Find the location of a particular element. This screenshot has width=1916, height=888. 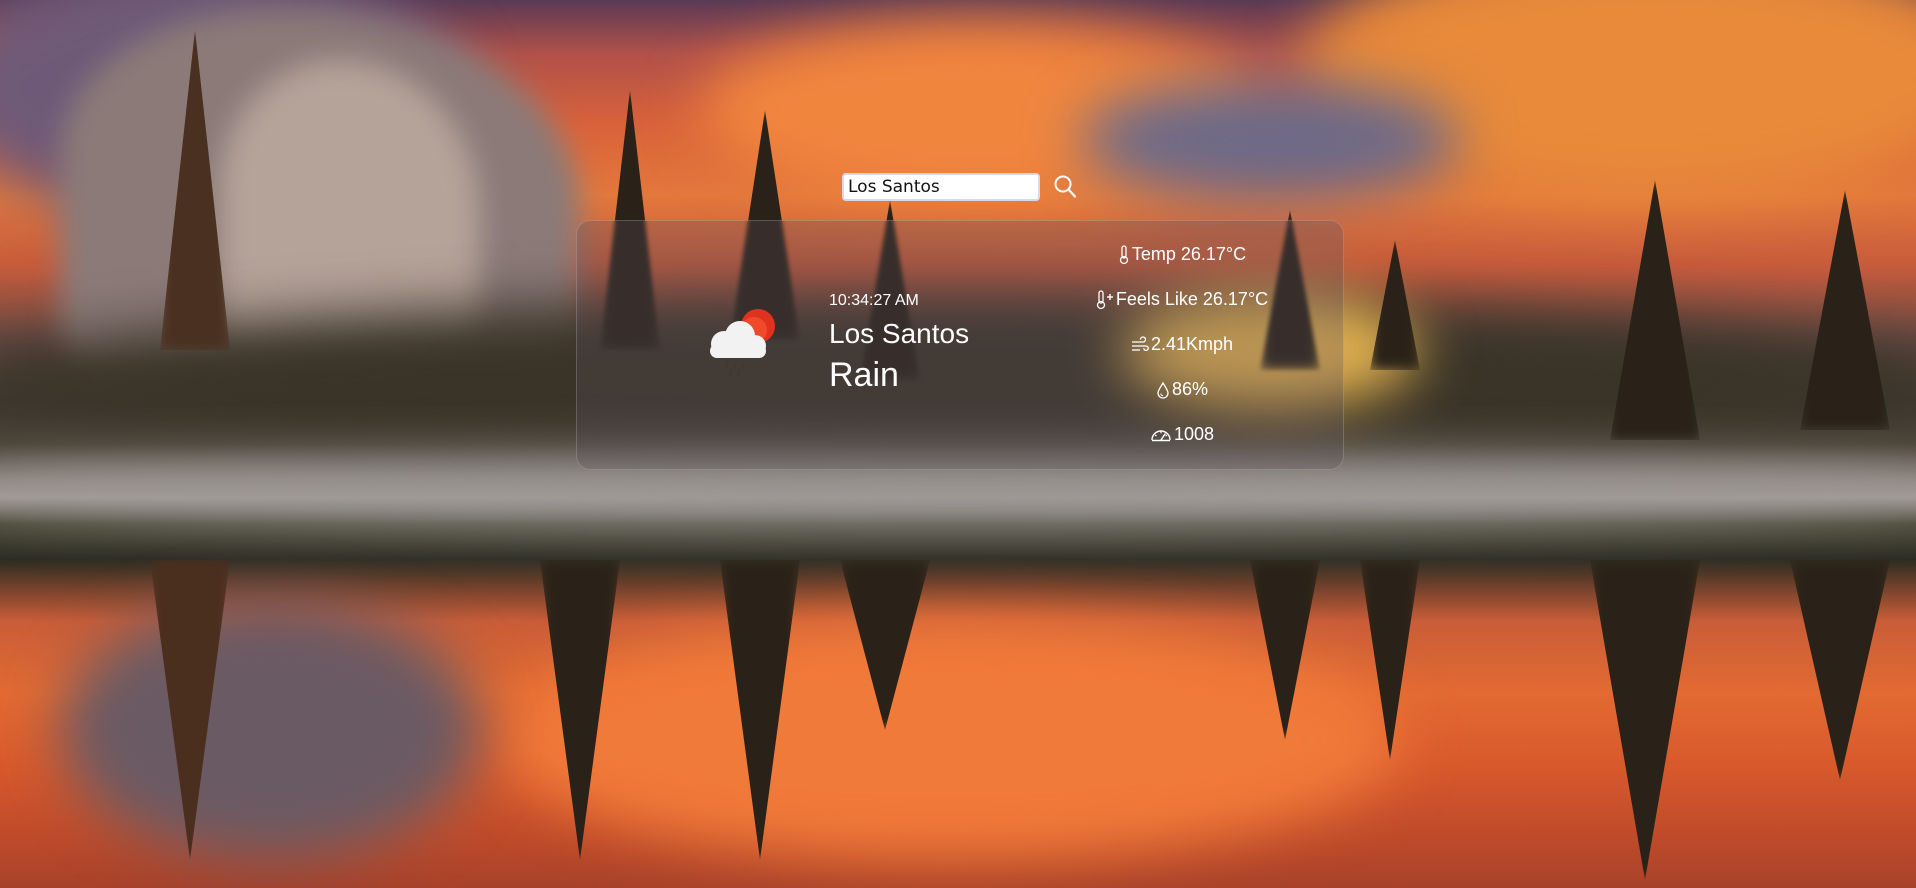

wind-icon is located at coordinates (1140, 343).